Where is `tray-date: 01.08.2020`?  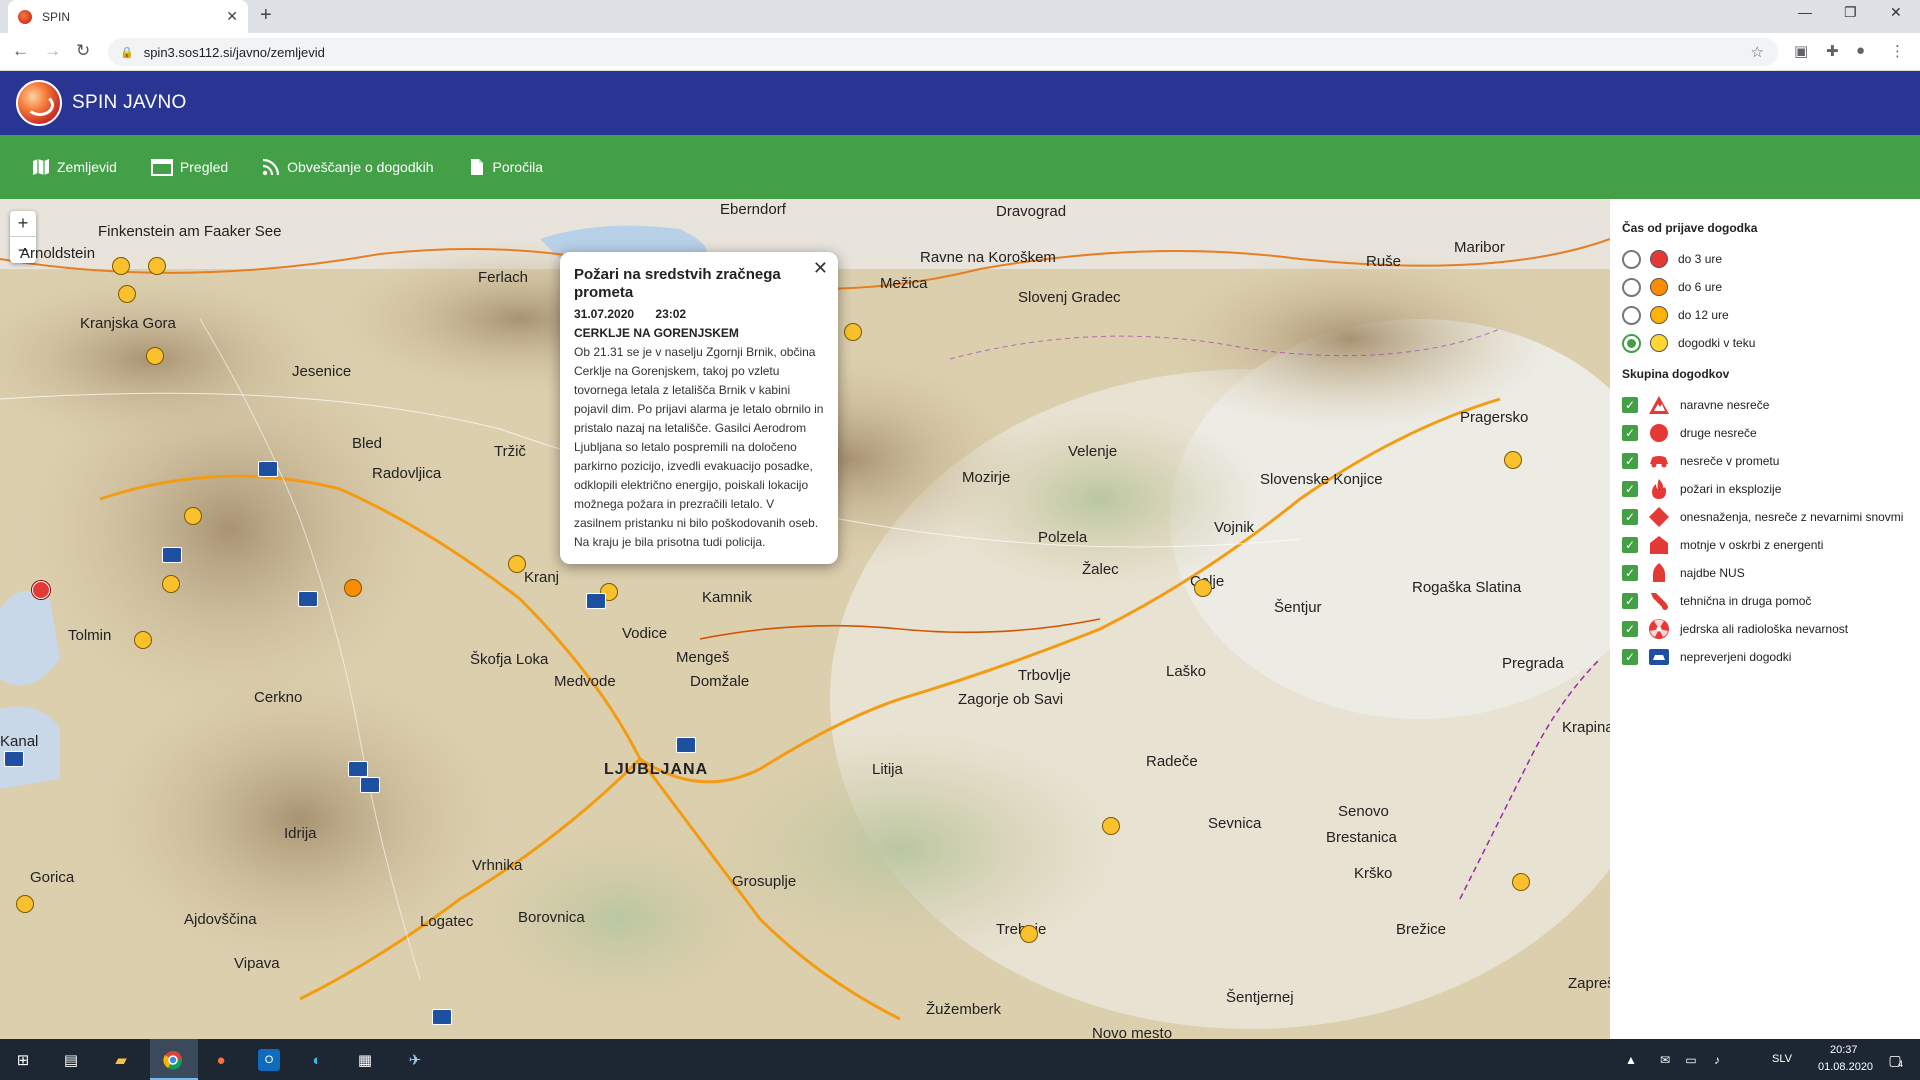
tray-date: 01.08.2020 is located at coordinates (1845, 1067).